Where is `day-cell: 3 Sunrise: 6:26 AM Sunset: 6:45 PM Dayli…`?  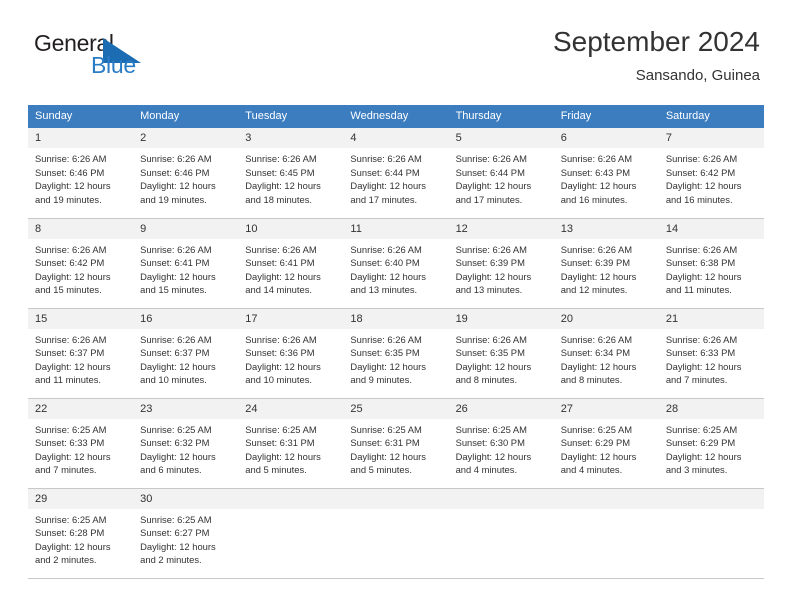 day-cell: 3 Sunrise: 6:26 AM Sunset: 6:45 PM Dayli… is located at coordinates (291, 173).